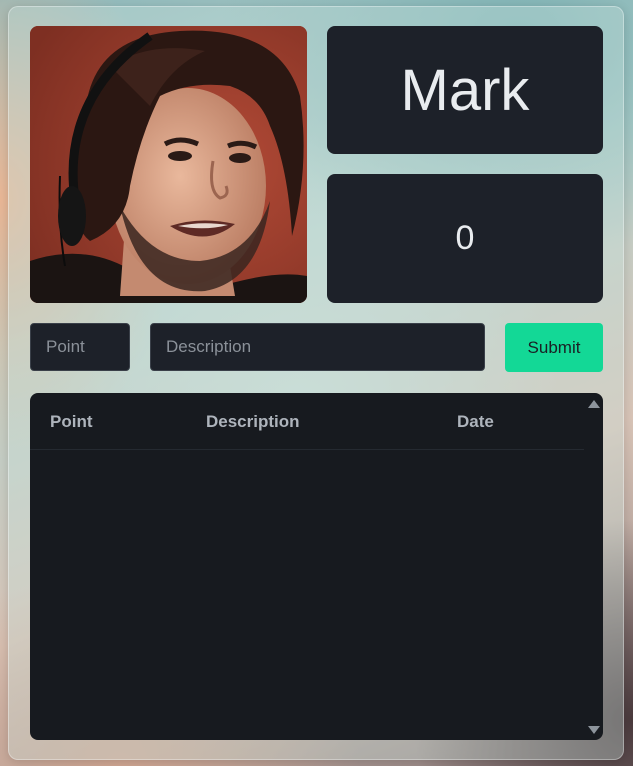  I want to click on point-input, so click(80, 347).